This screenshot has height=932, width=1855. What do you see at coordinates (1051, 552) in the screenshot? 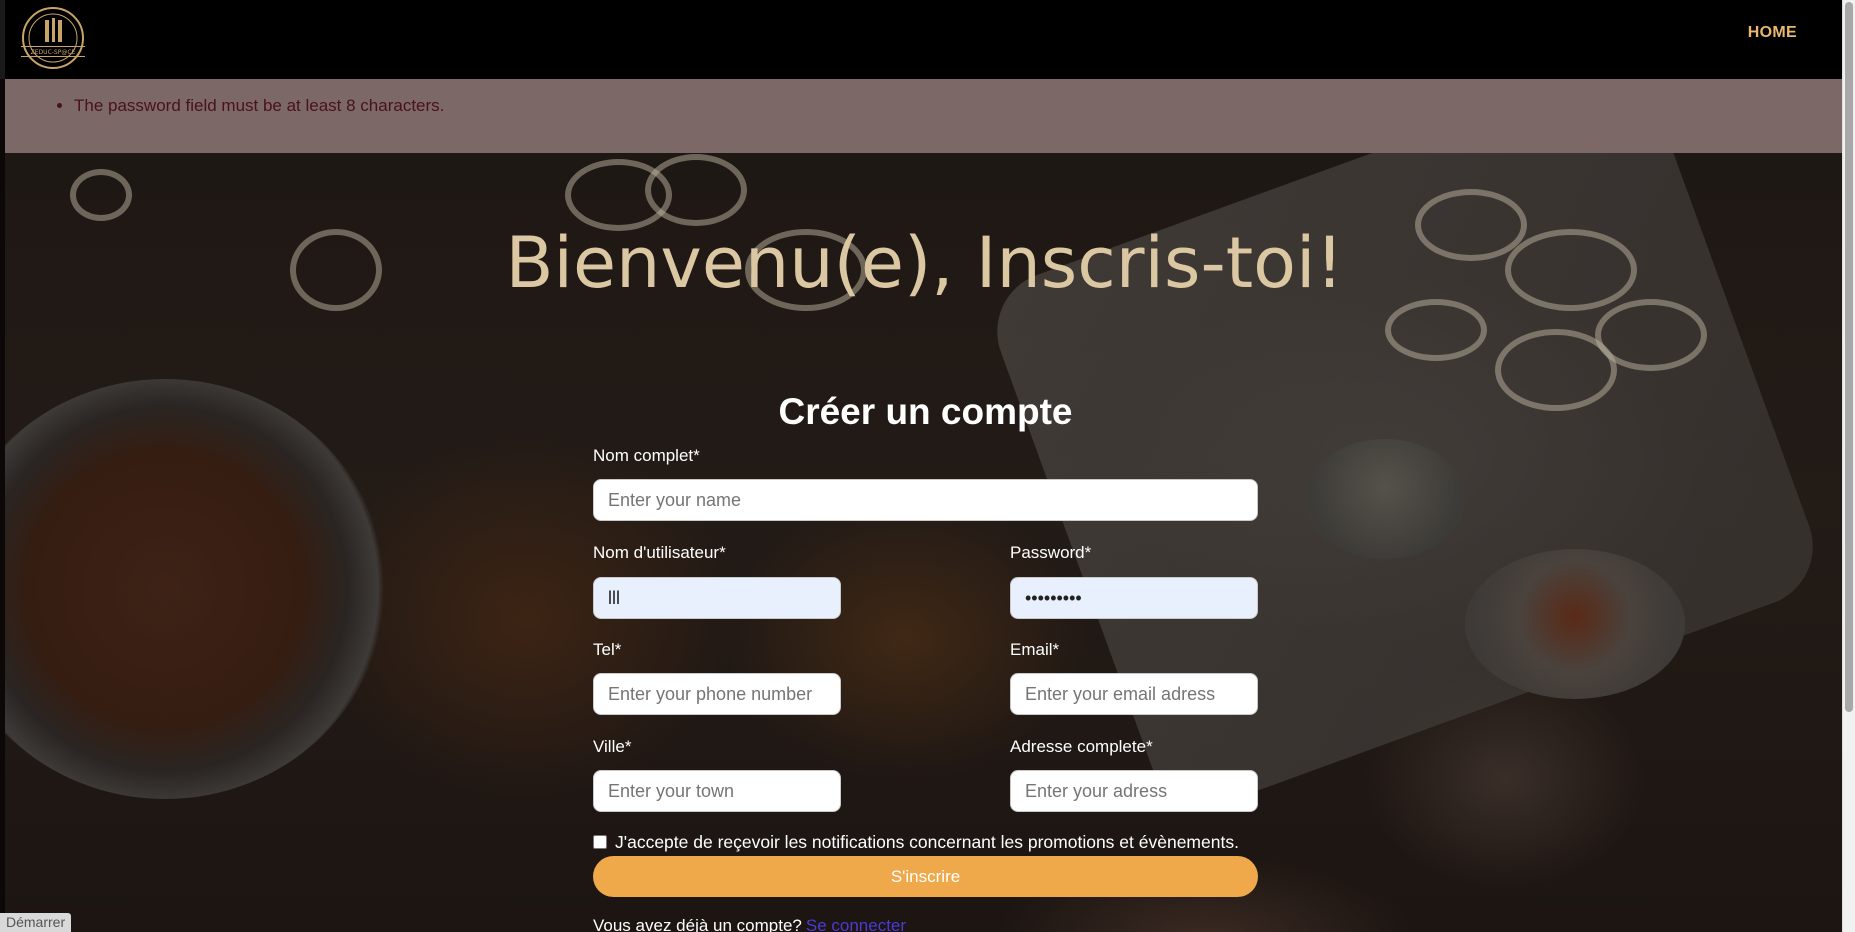
I see `password-label: Password*` at bounding box center [1051, 552].